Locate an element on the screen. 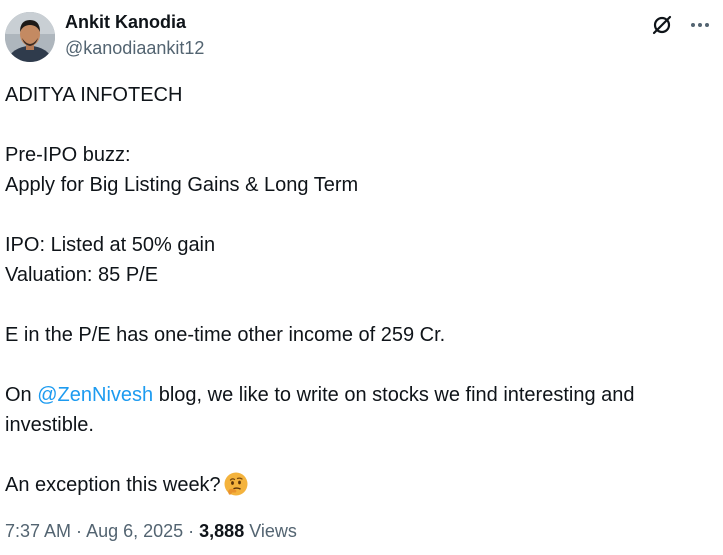 Image resolution: width=723 pixels, height=555 pixels. tweet-actions-top is located at coordinates (681, 25).